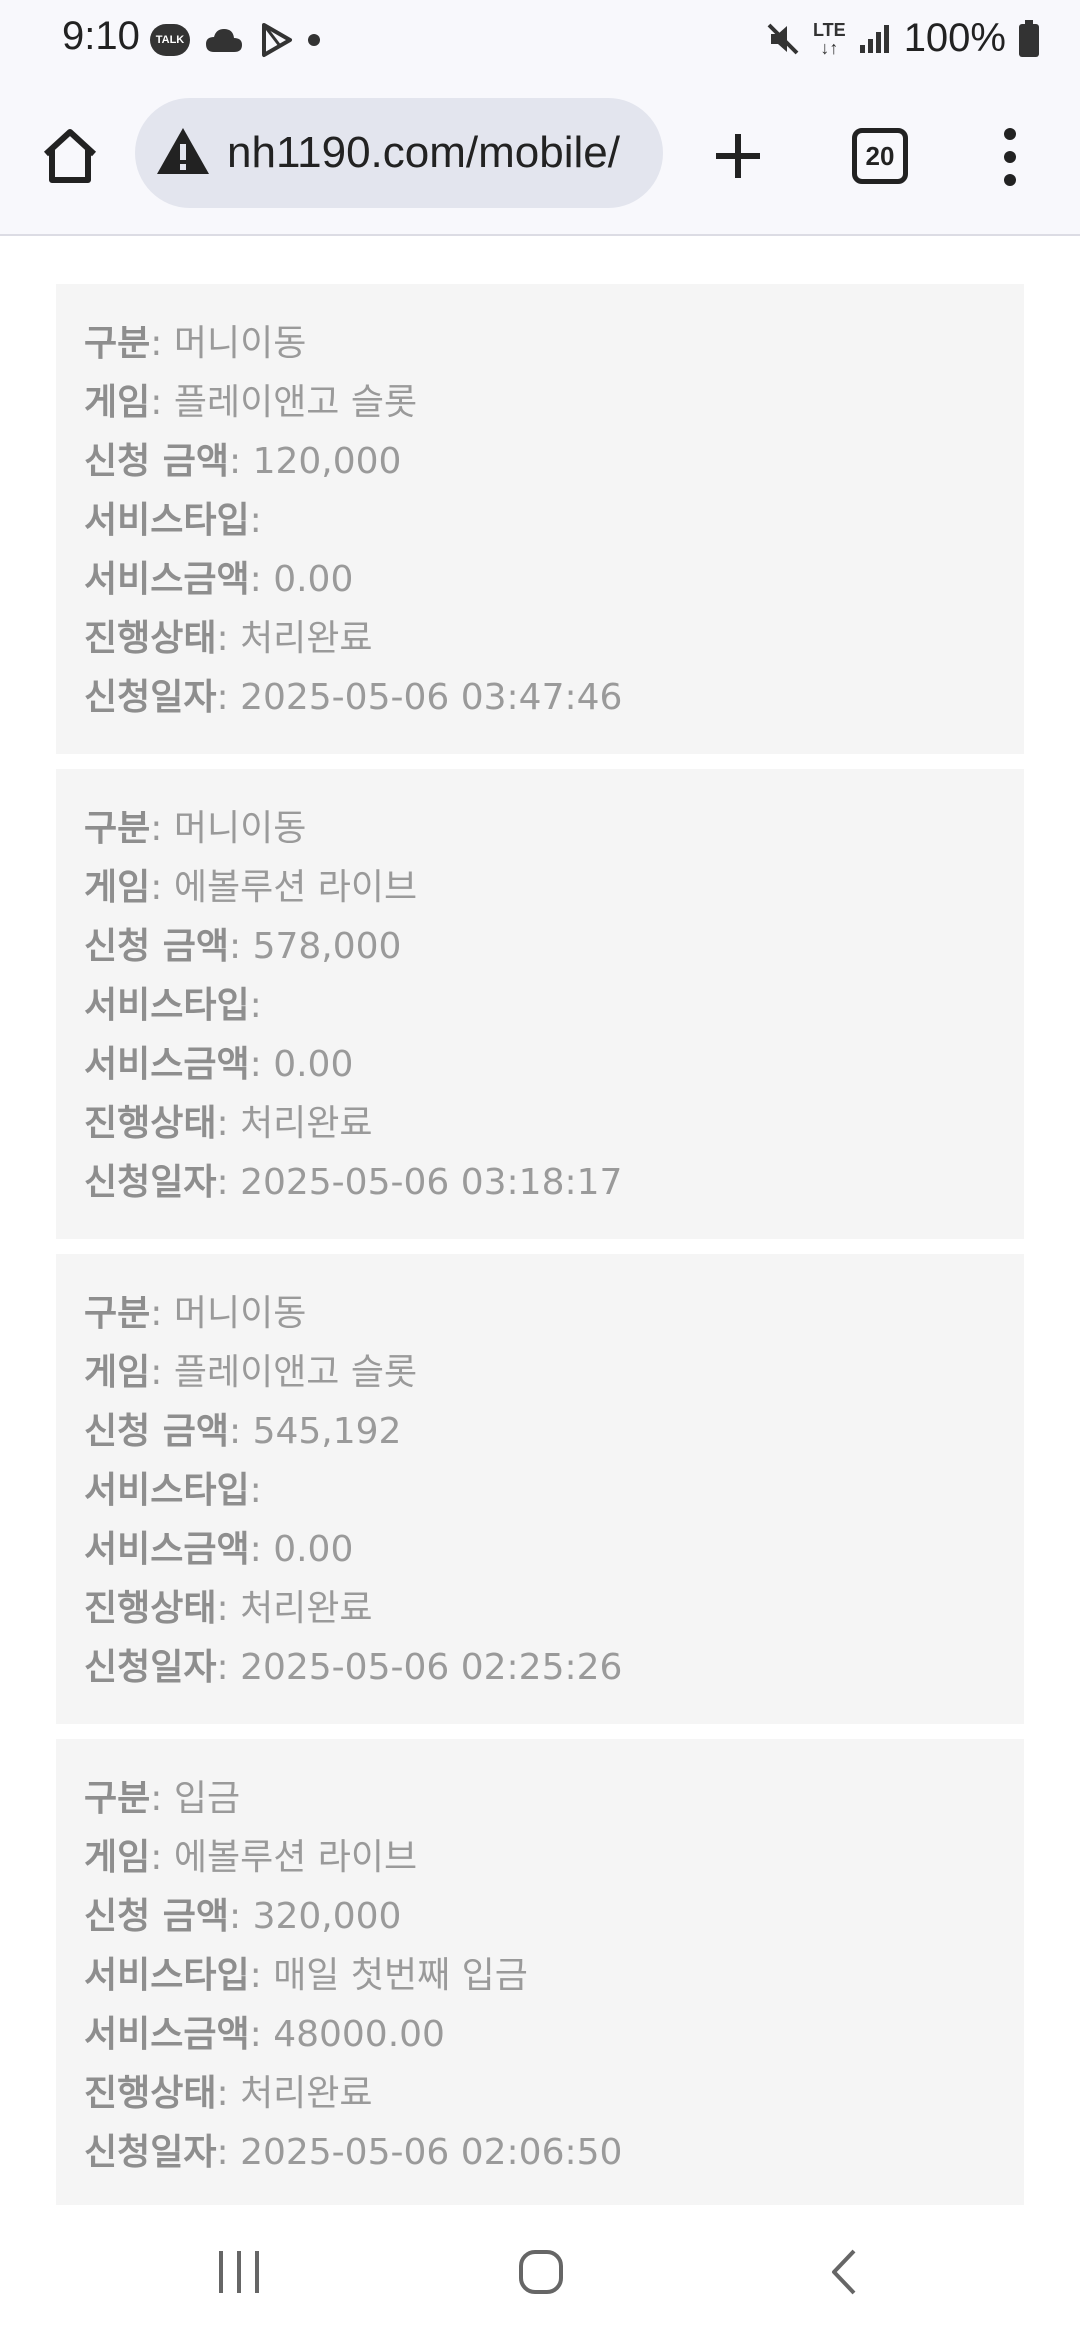 The height and width of the screenshot is (2340, 1080). I want to click on amount-row: 신청 금액: 545,192, so click(243, 1431).